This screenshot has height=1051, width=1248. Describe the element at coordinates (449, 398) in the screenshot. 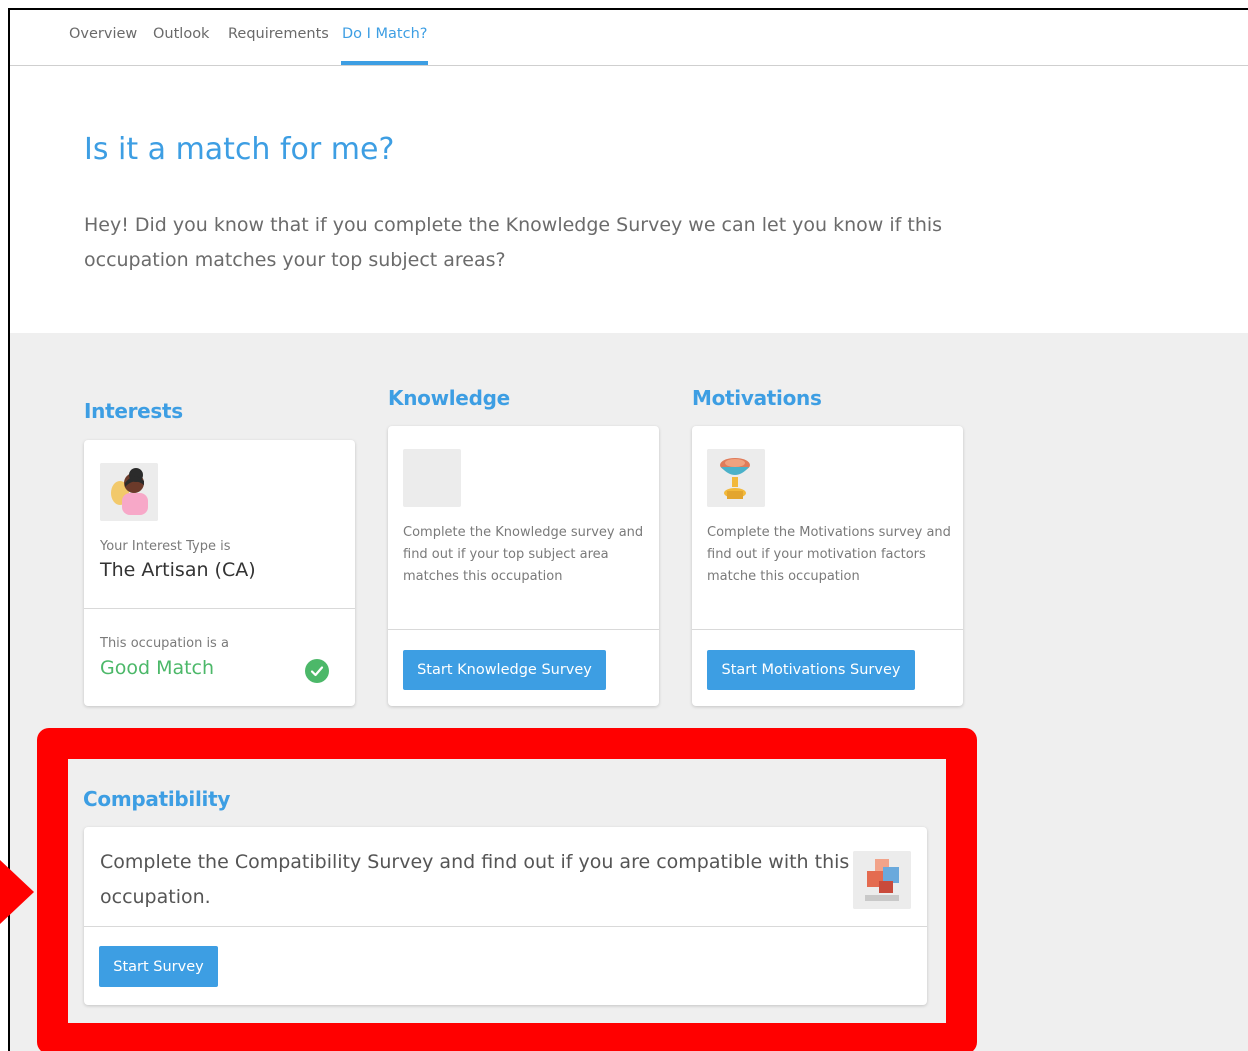

I see `knowledge-heading: Knowledge` at that location.